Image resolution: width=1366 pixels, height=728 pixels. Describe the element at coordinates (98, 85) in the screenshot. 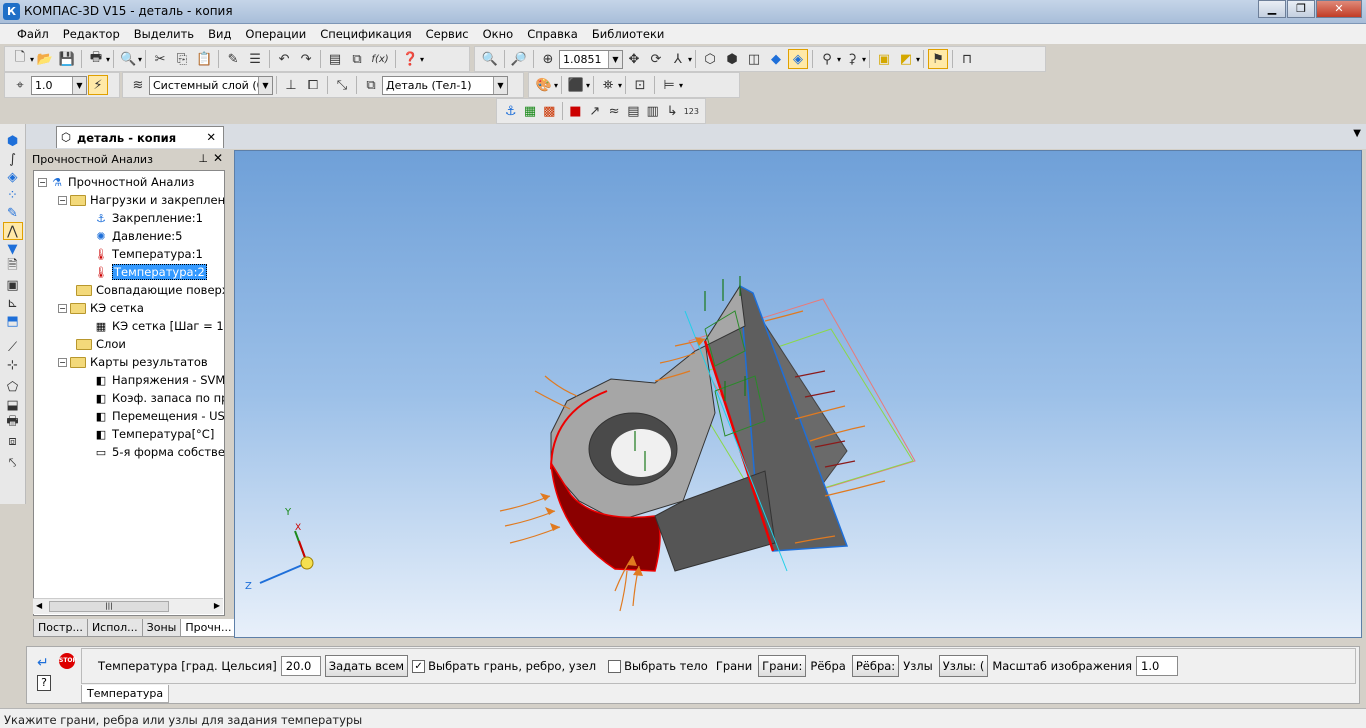

I see `snap-grid-icon: ⚡` at that location.